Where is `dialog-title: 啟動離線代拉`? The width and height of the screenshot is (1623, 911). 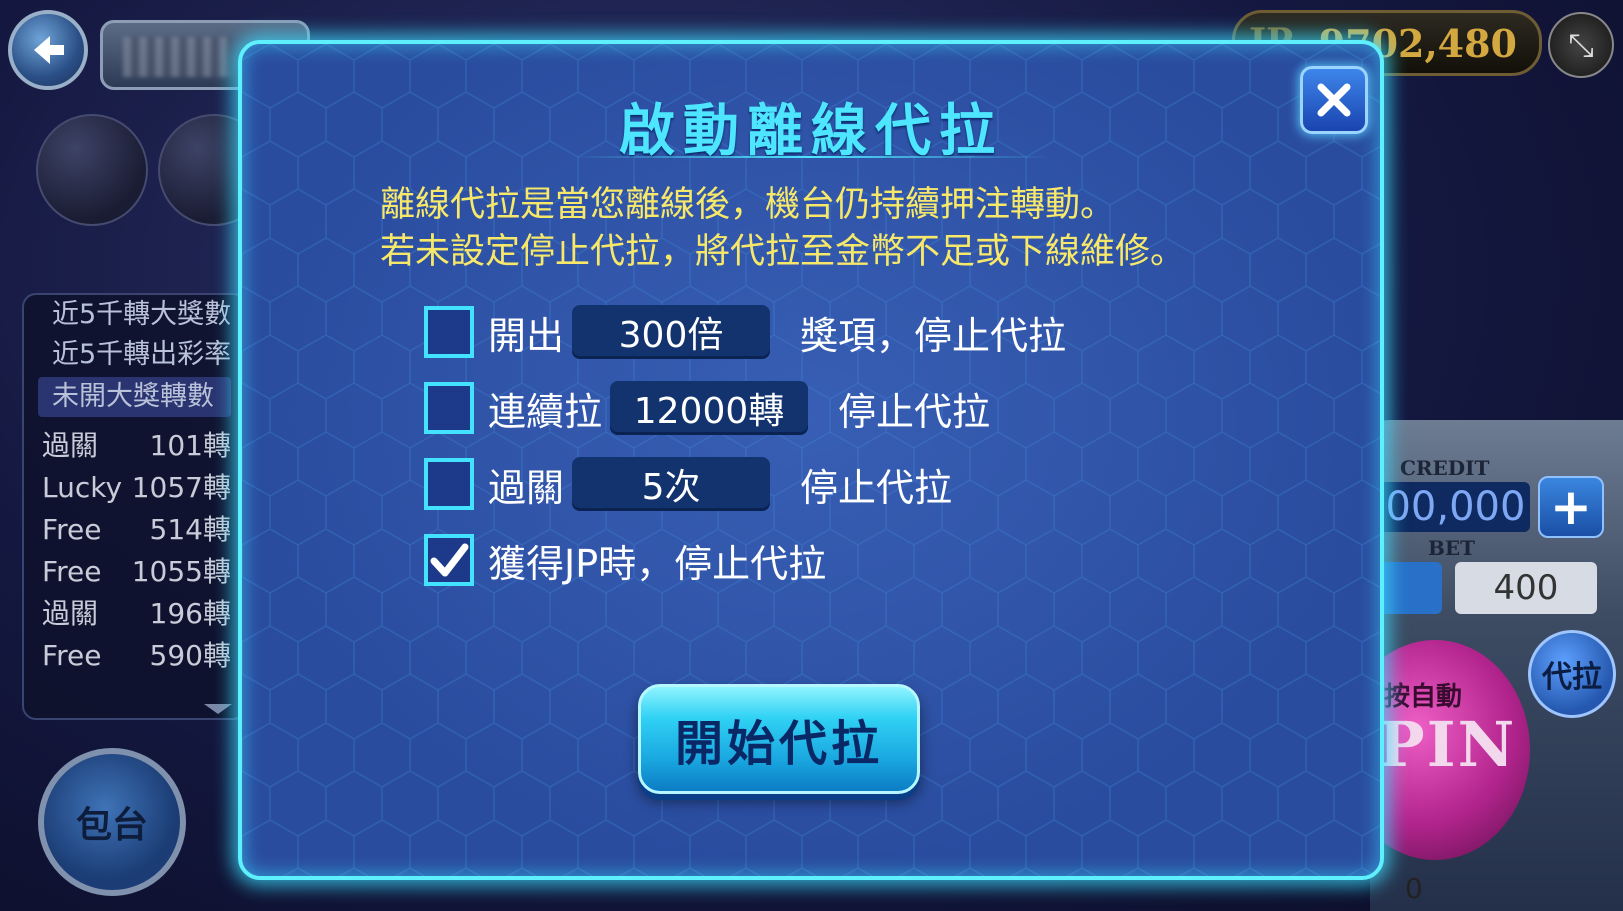 dialog-title: 啟動離線代拉 is located at coordinates (811, 131).